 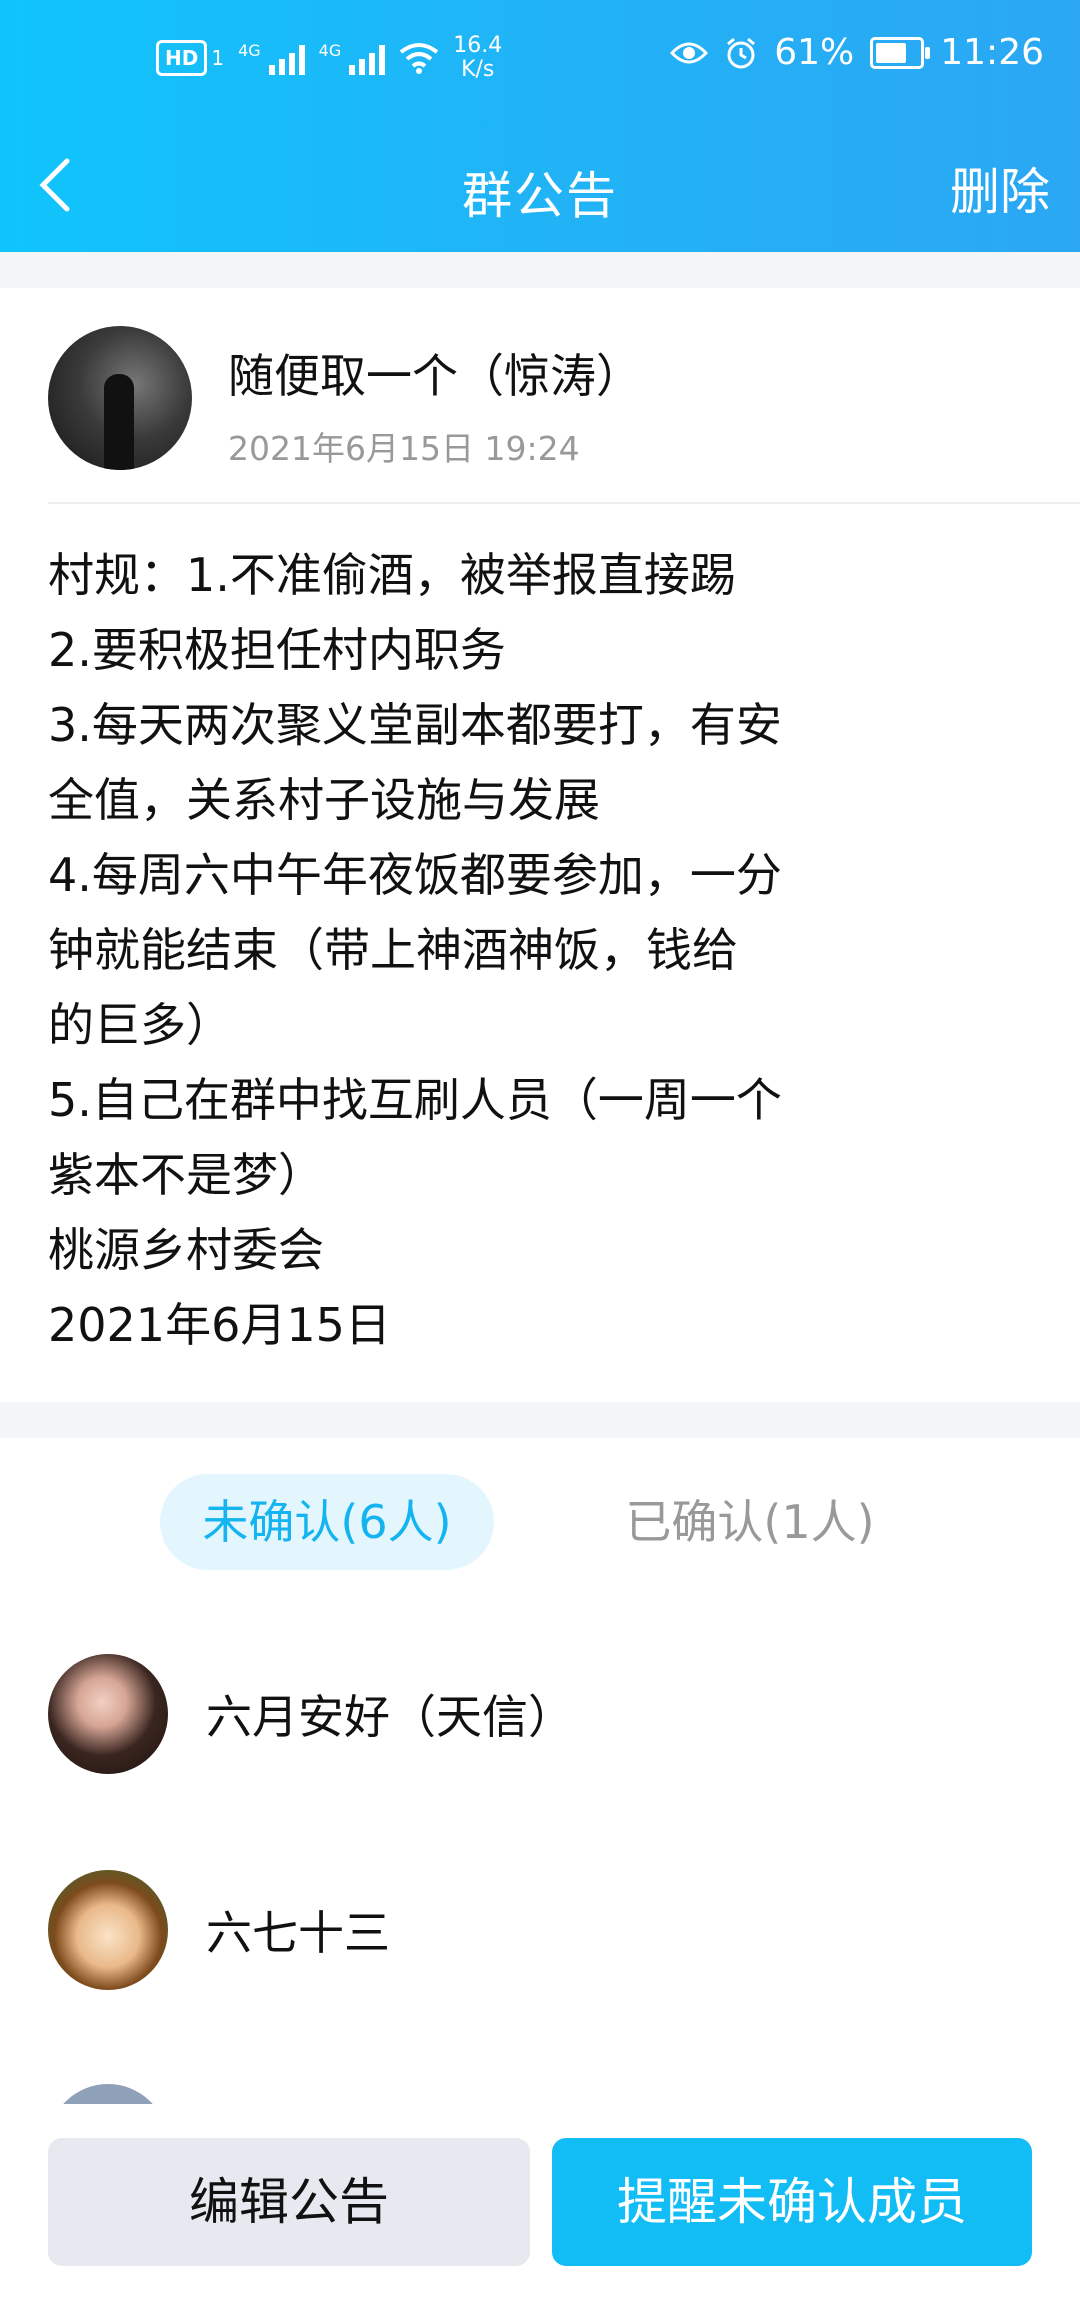 I want to click on header: HD 1 4G 4G 16.4 K/s 61% 11:26 群公告 删除, so click(x=540, y=126).